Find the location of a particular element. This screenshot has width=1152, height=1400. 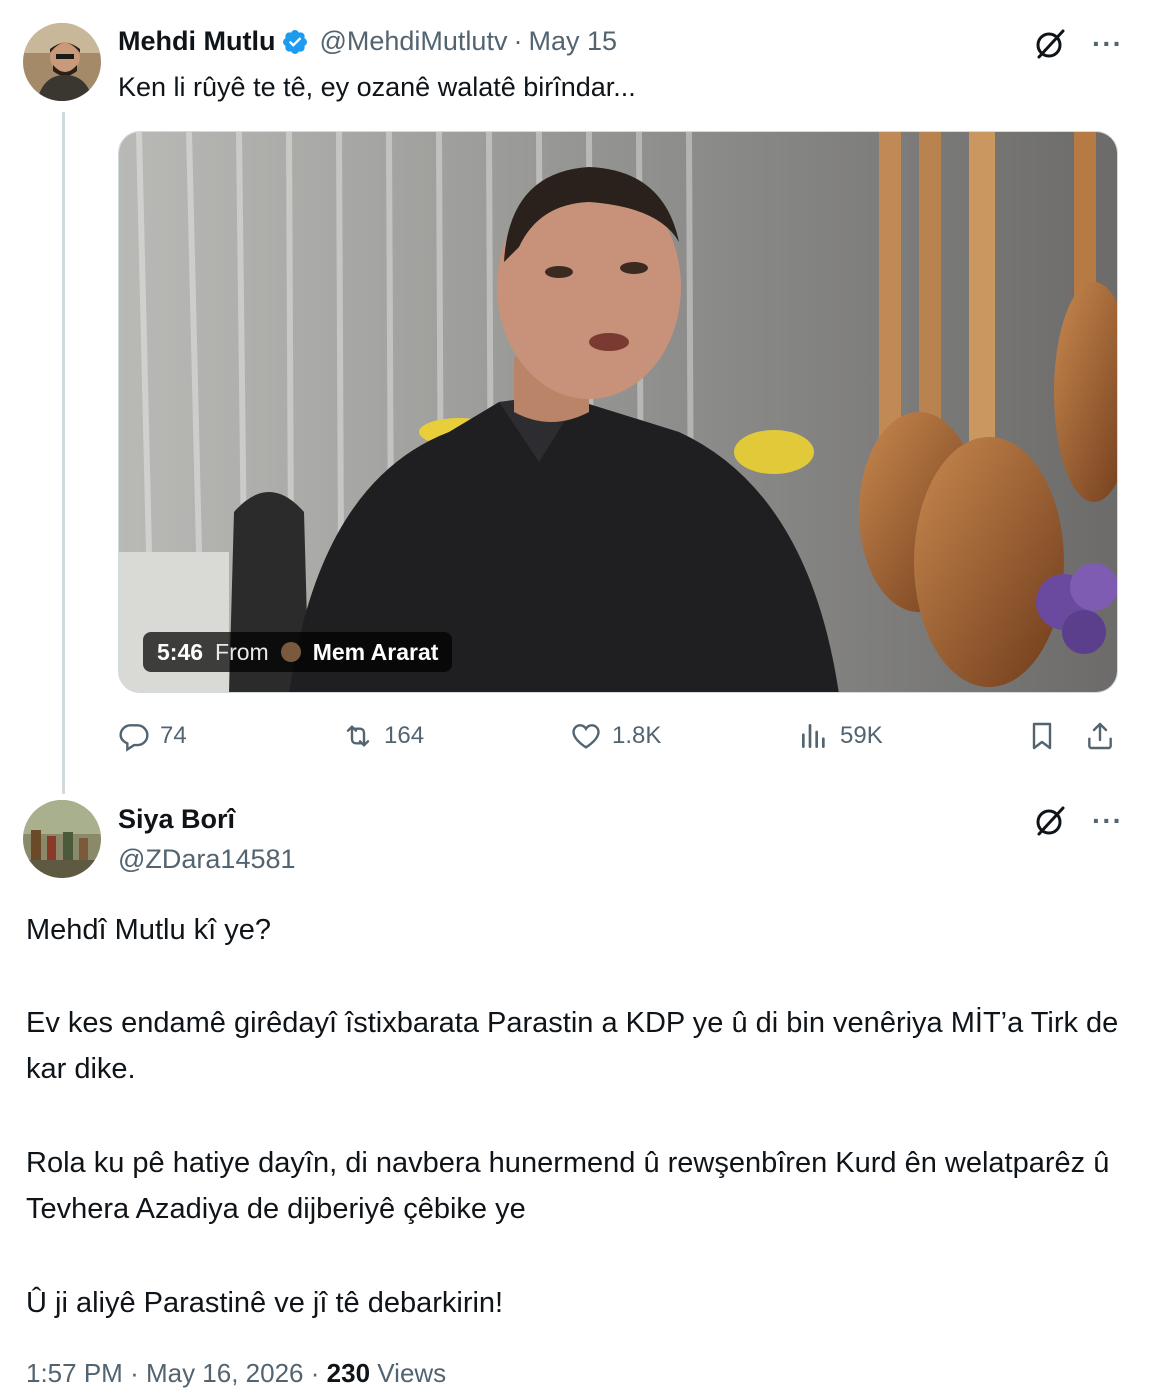

parent-tweet-header: Mehdi Mutlu @MehdiMutlutv · May 15 is located at coordinates (367, 41).